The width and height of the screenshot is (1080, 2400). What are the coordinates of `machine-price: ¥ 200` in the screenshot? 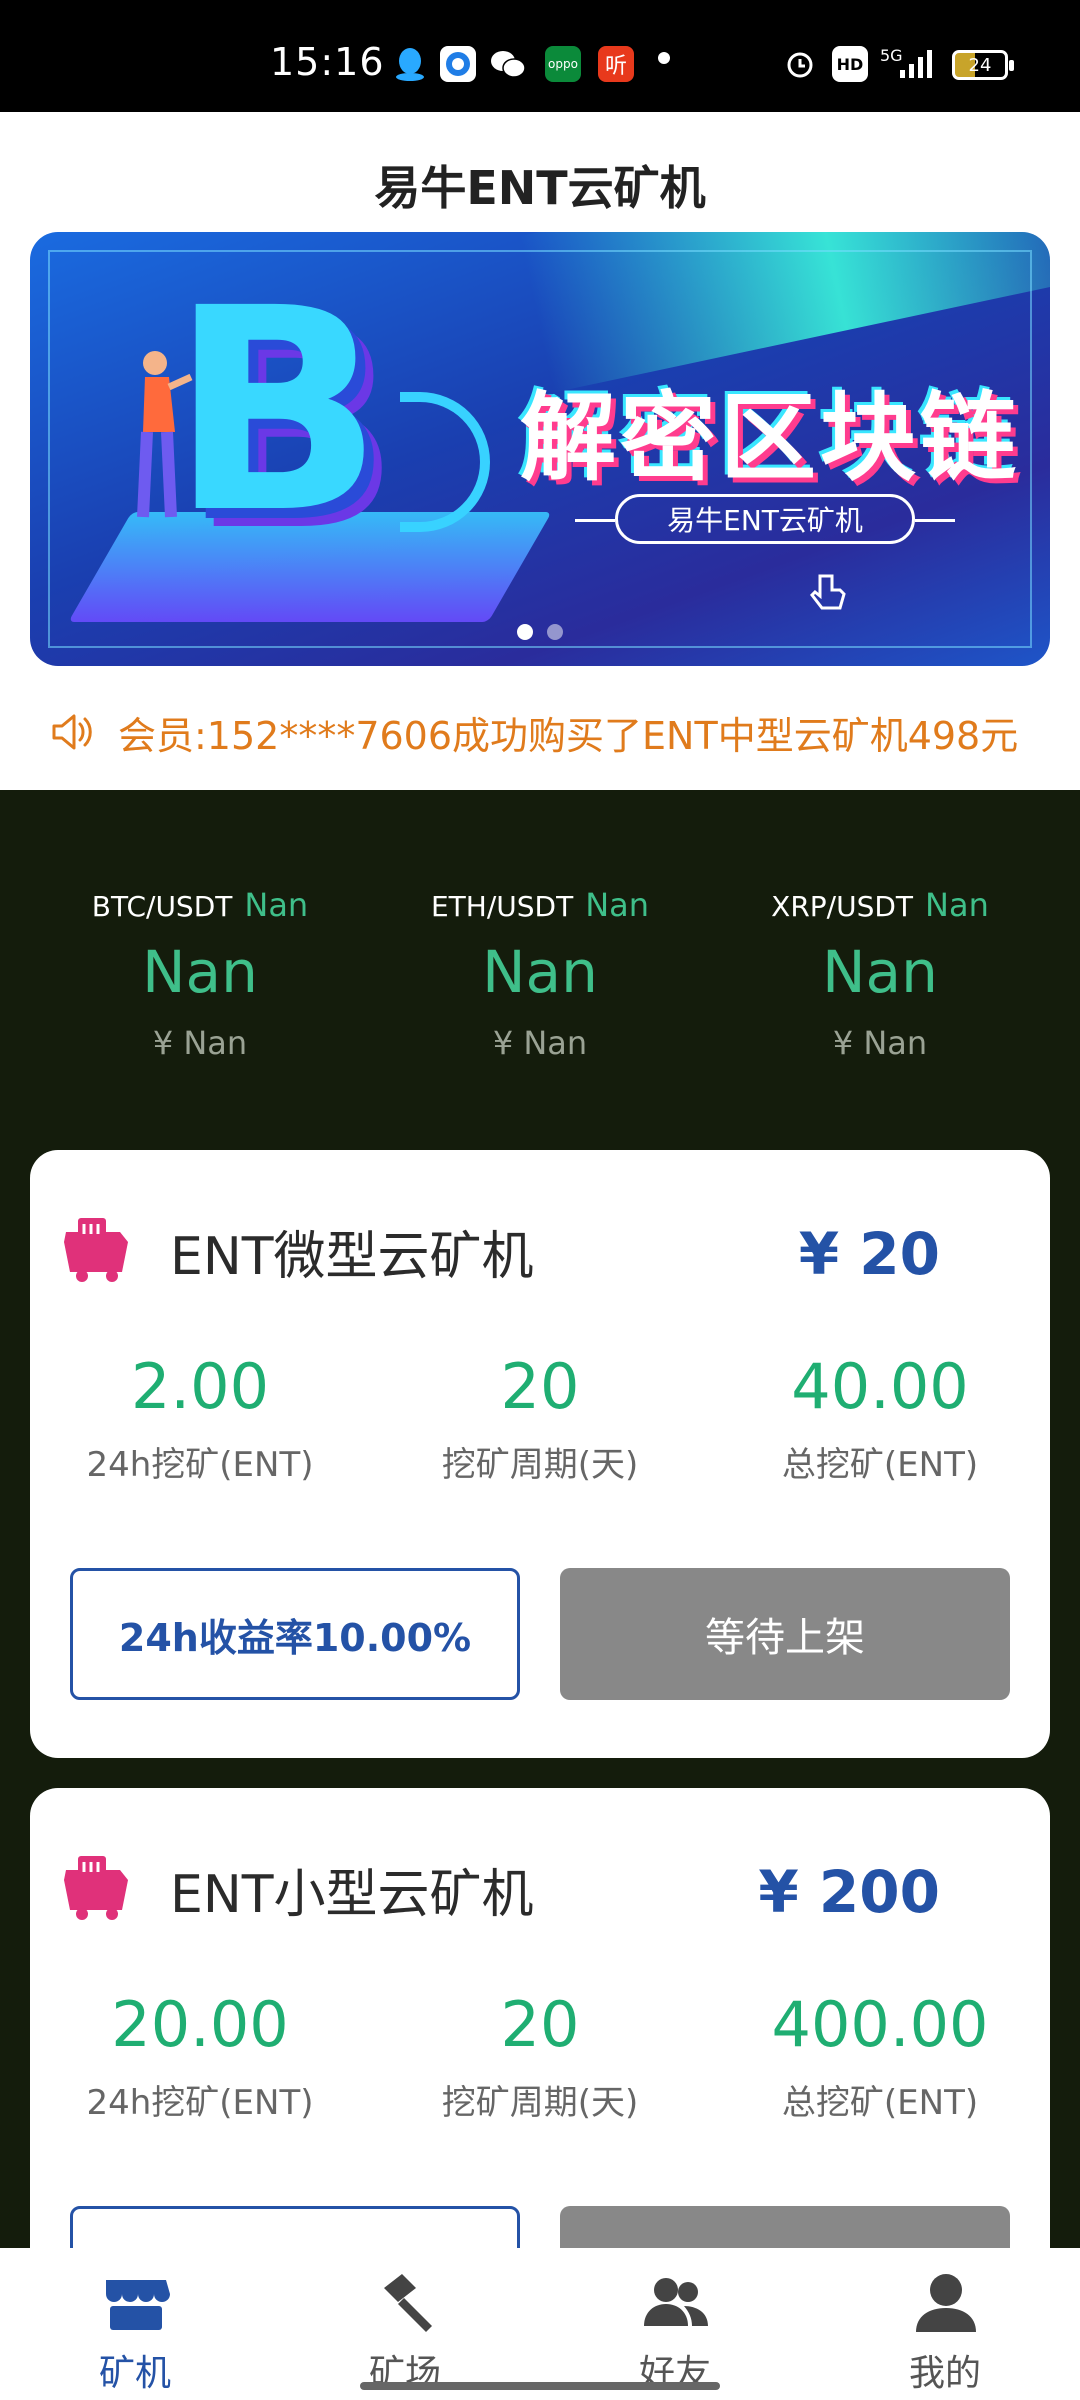 It's located at (849, 1892).